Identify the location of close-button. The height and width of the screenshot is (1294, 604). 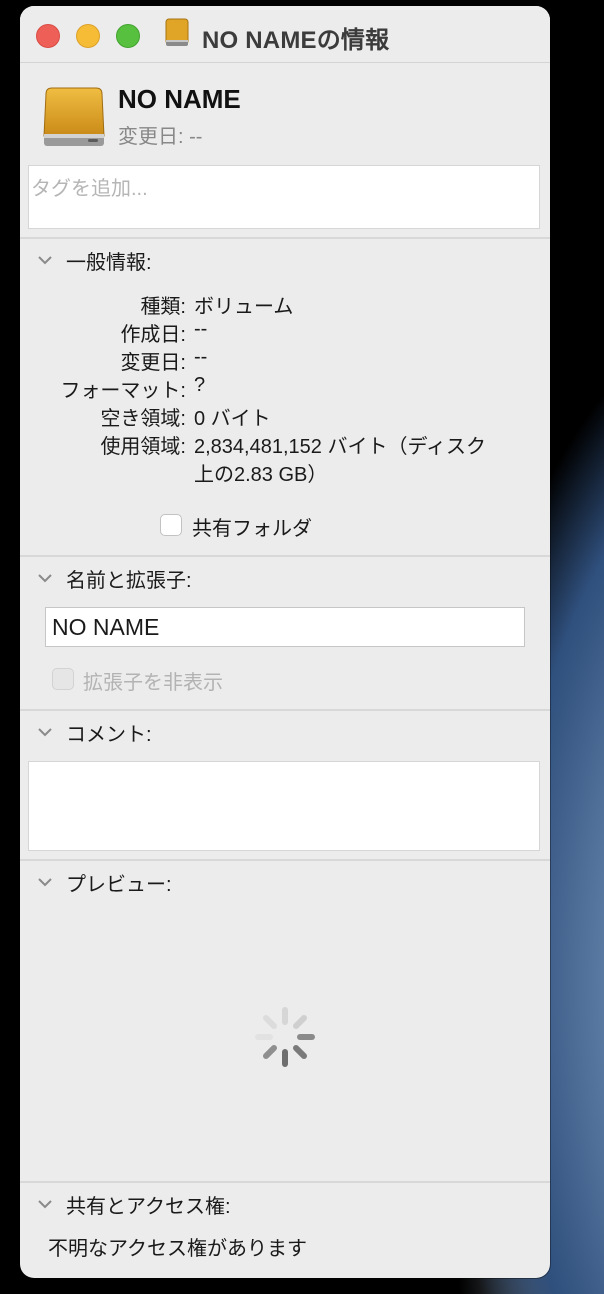
(48, 36).